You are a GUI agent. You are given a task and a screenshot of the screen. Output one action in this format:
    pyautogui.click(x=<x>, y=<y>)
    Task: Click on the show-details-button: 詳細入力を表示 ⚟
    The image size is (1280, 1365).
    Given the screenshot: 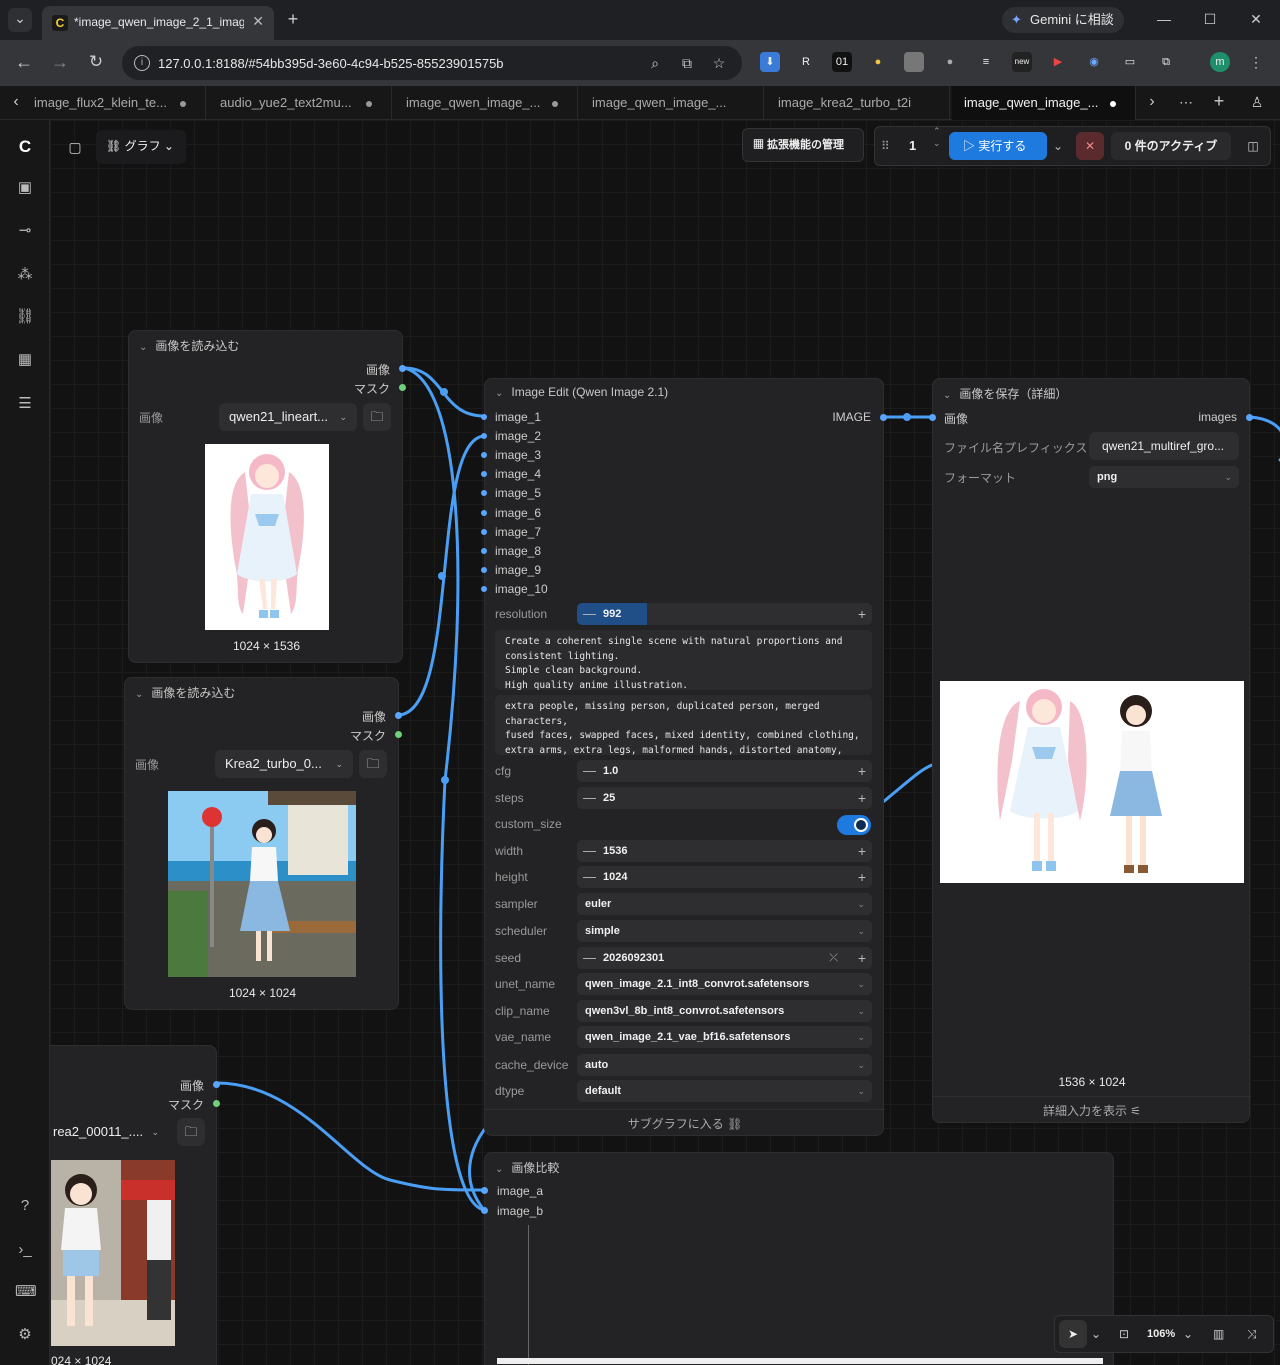 What is the action you would take?
    pyautogui.click(x=1092, y=1110)
    